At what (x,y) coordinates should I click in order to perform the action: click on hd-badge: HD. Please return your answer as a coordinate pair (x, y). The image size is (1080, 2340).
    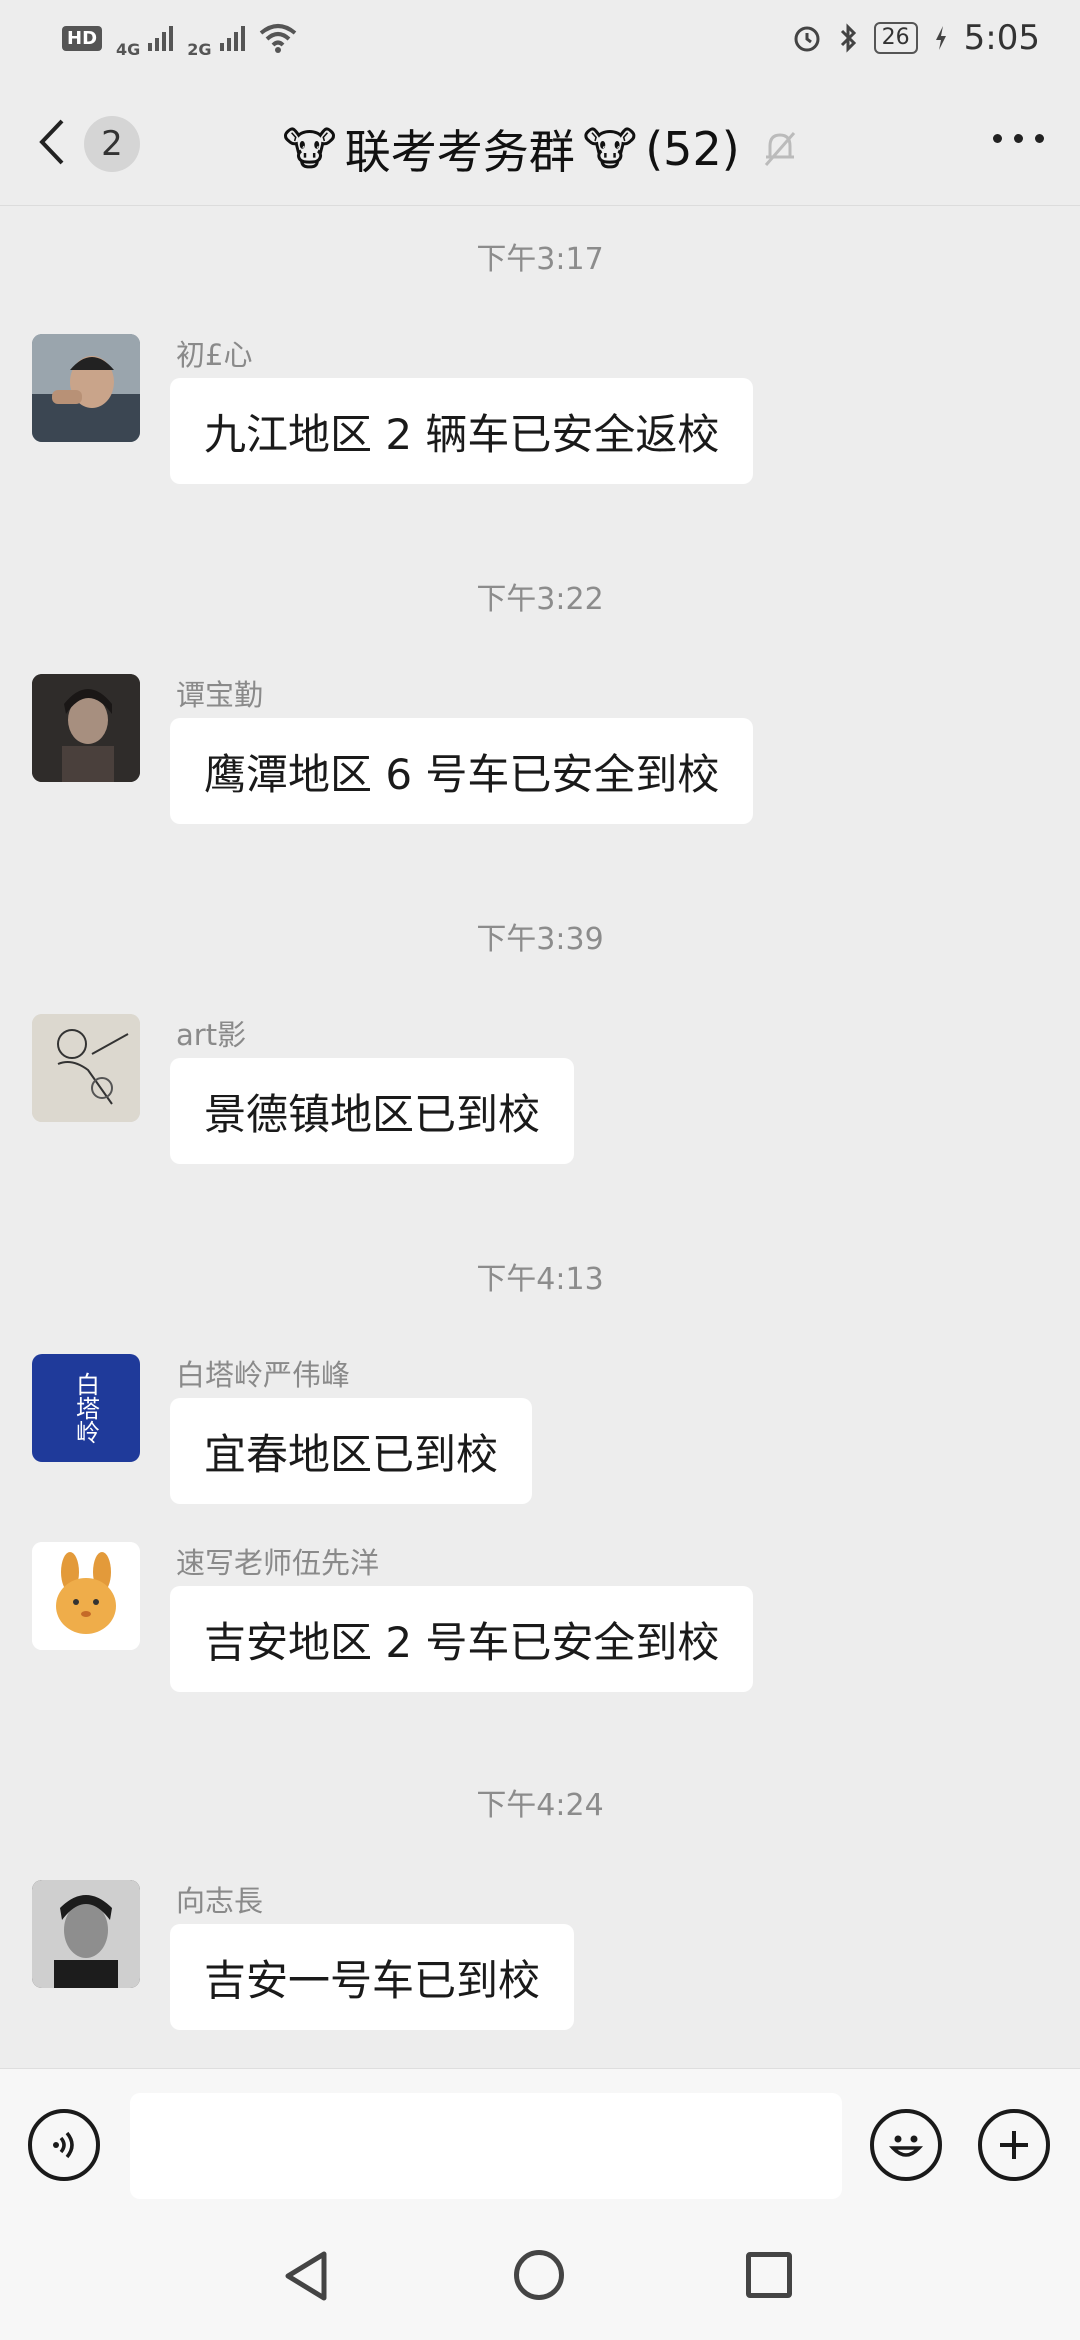
    Looking at the image, I should click on (82, 38).